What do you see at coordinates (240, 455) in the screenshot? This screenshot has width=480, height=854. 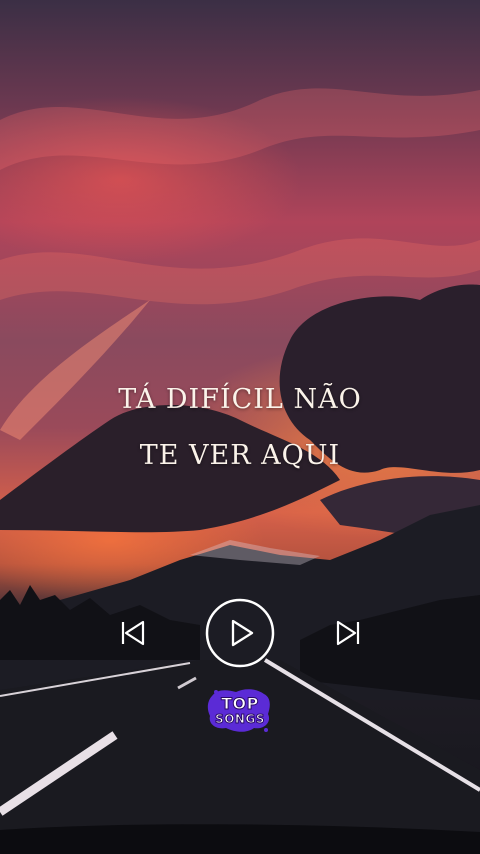 I see `lyrics-line-2: TE VER AQUI` at bounding box center [240, 455].